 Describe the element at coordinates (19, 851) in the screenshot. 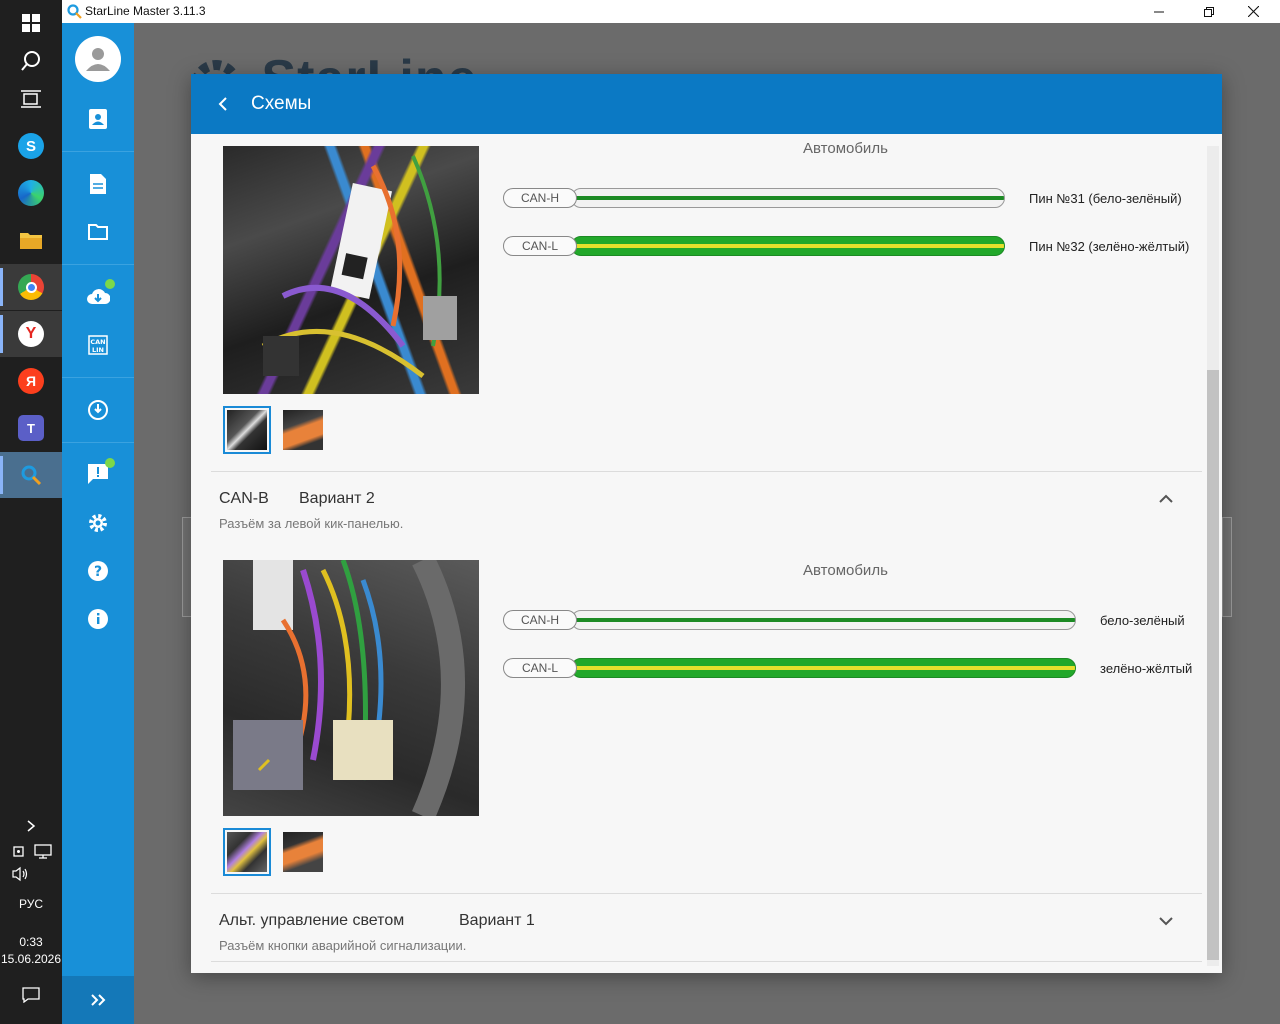

I see `meet-now-icon` at that location.